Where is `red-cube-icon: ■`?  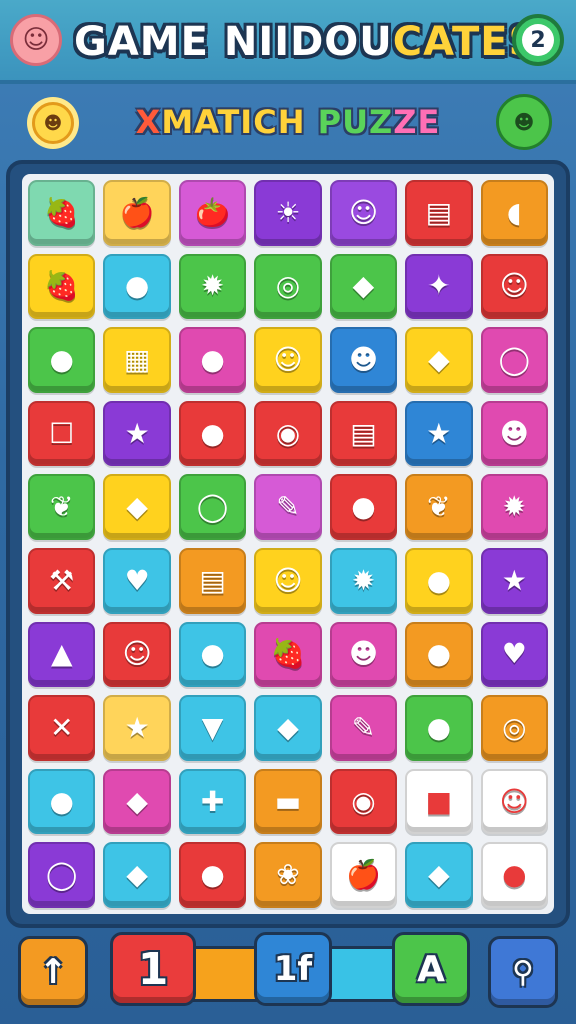 red-cube-icon: ■ is located at coordinates (439, 801).